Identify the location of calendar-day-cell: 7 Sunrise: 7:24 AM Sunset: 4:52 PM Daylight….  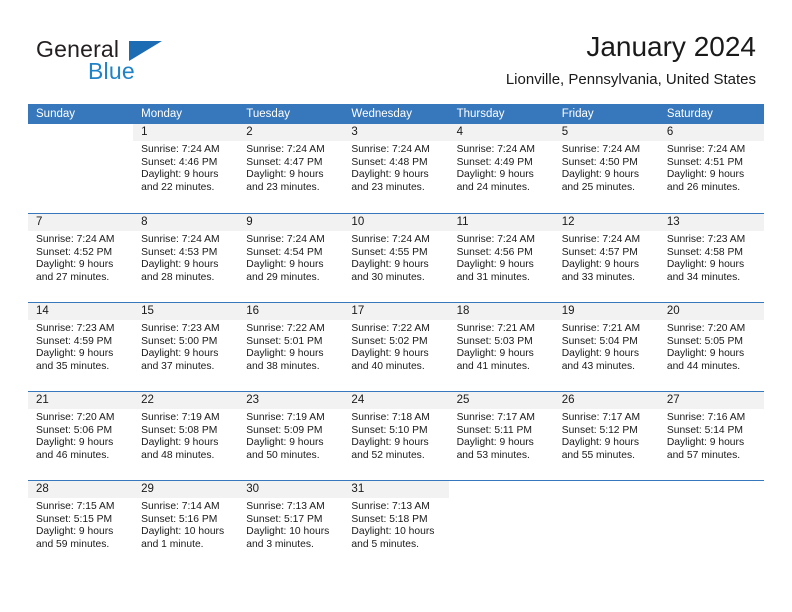
(81, 258).